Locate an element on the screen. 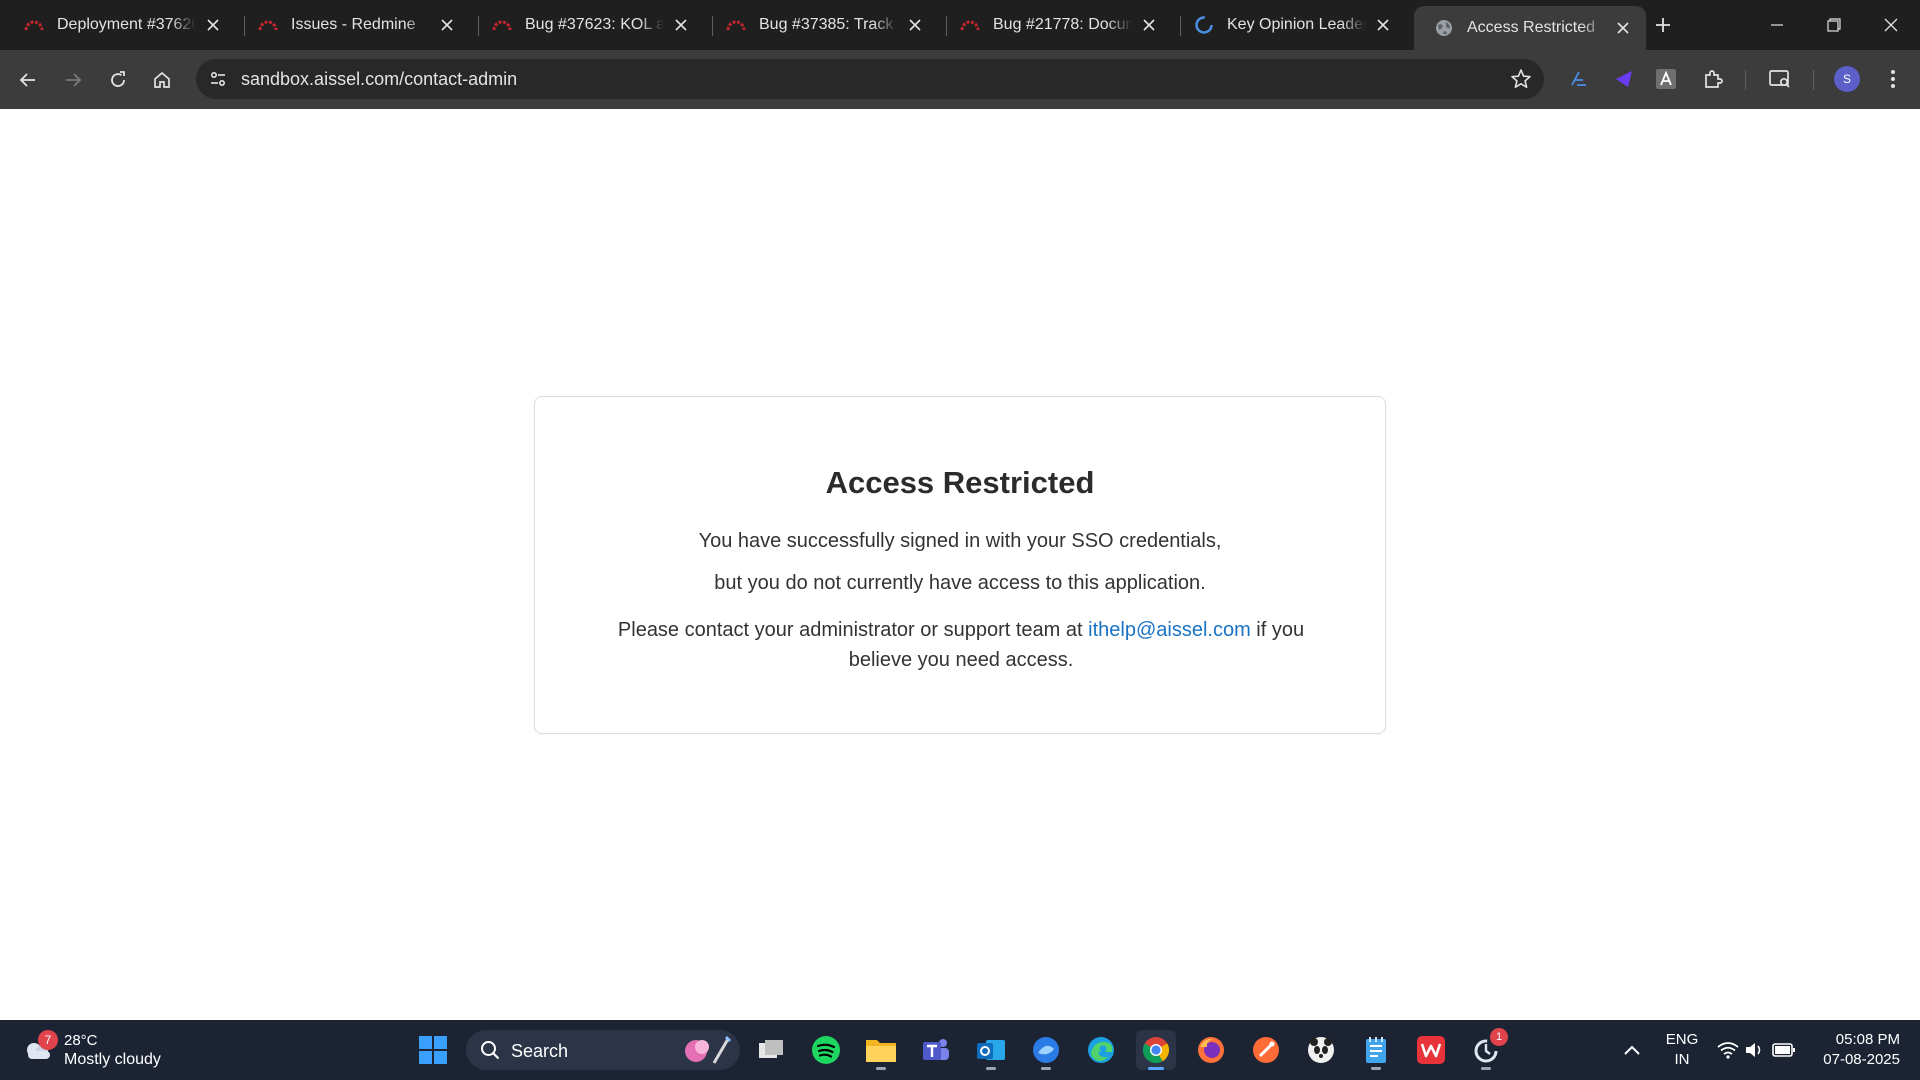 The height and width of the screenshot is (1080, 1920). firefox-icon is located at coordinates (1211, 1050).